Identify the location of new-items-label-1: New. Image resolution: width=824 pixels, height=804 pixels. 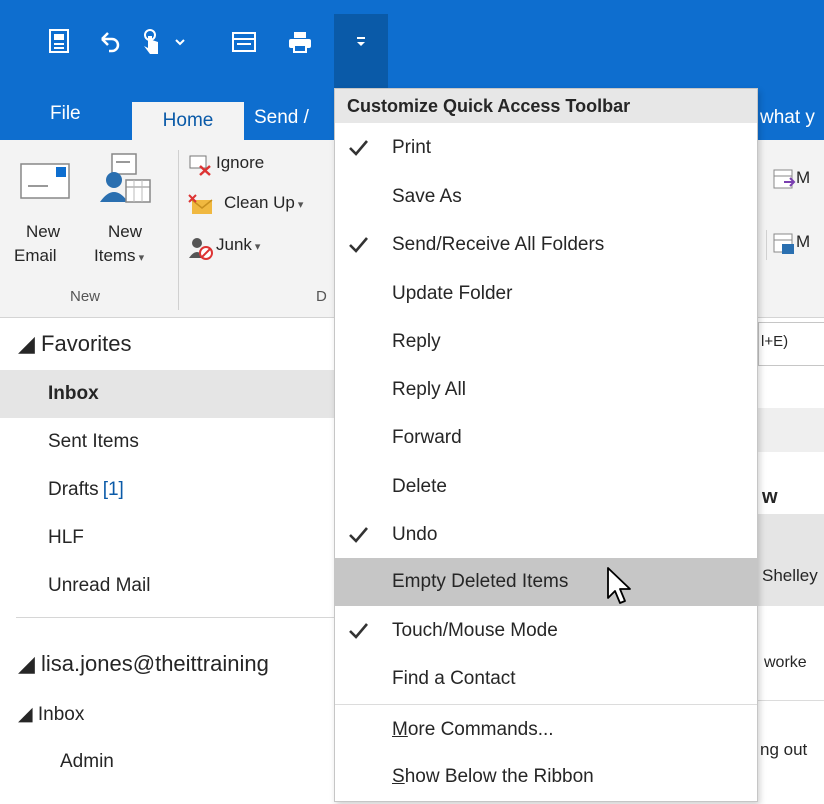
(125, 231).